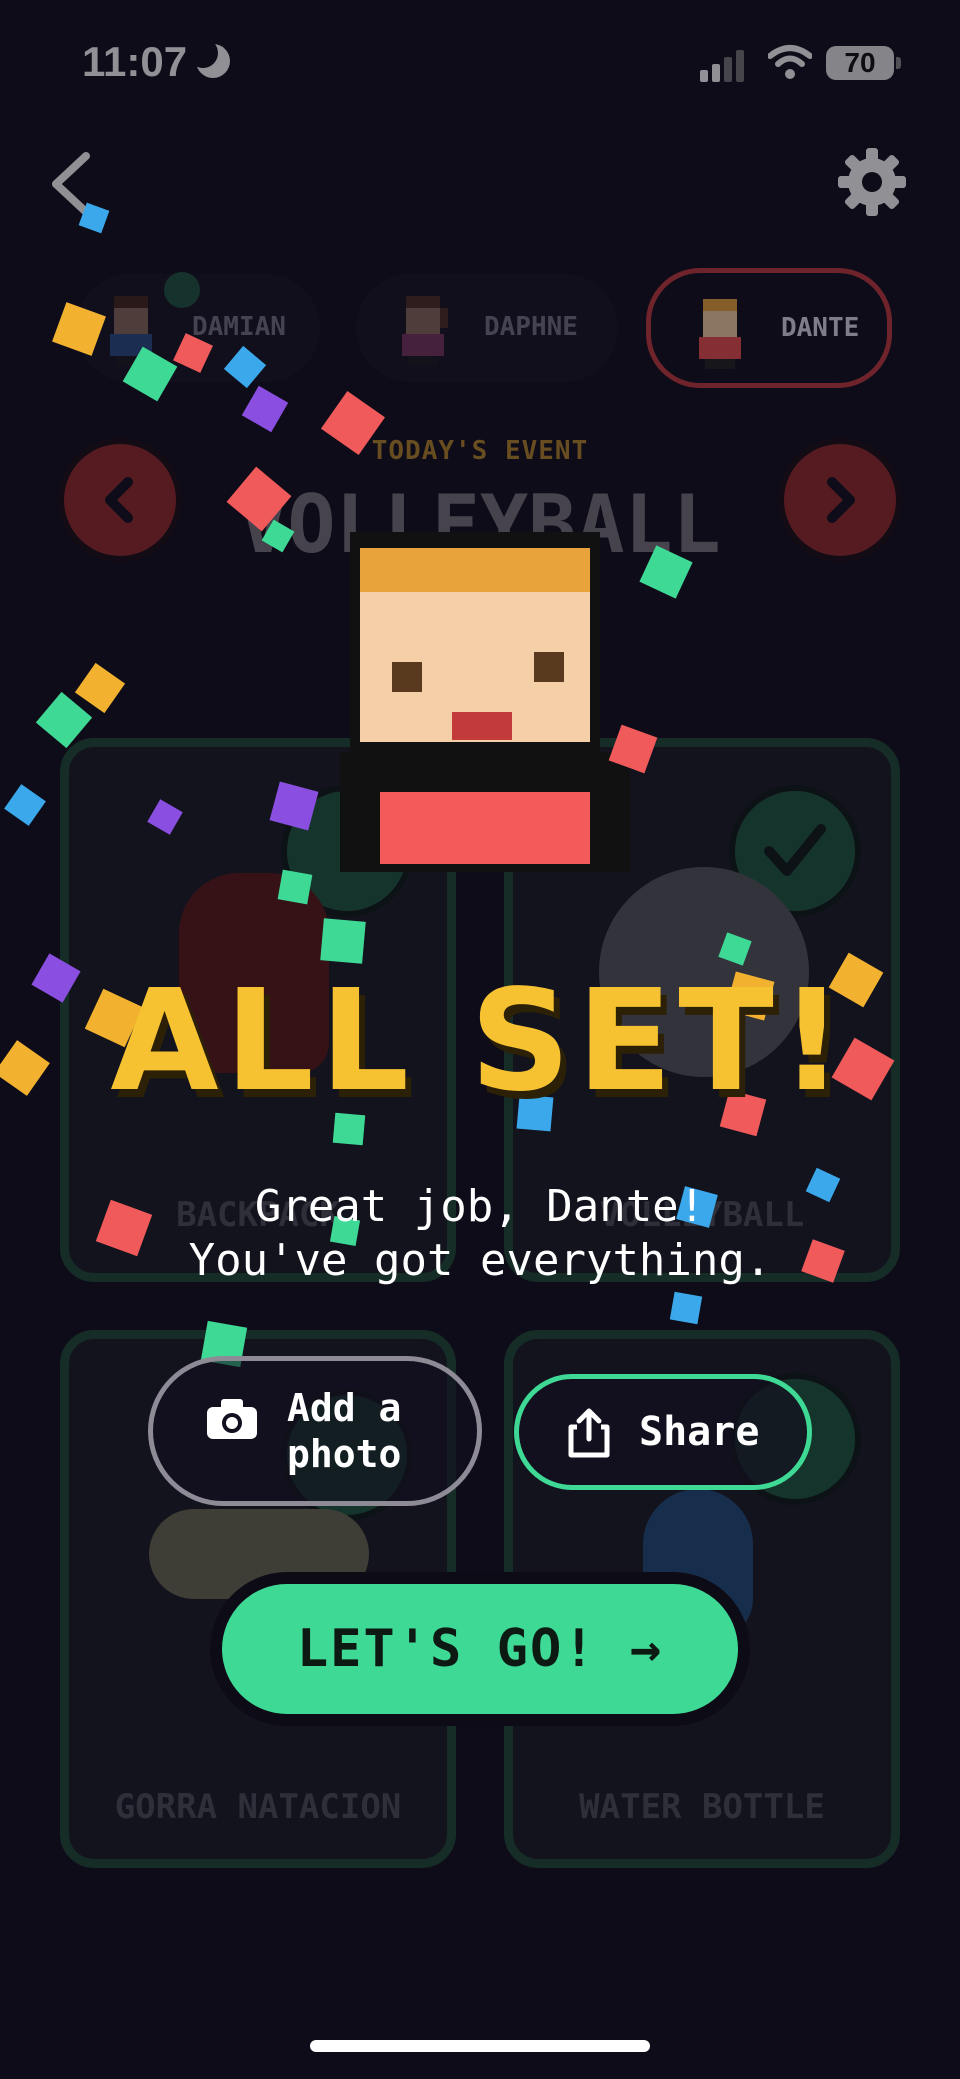 The image size is (960, 2079). Describe the element at coordinates (699, 1432) in the screenshot. I see `share-label: Share` at that location.